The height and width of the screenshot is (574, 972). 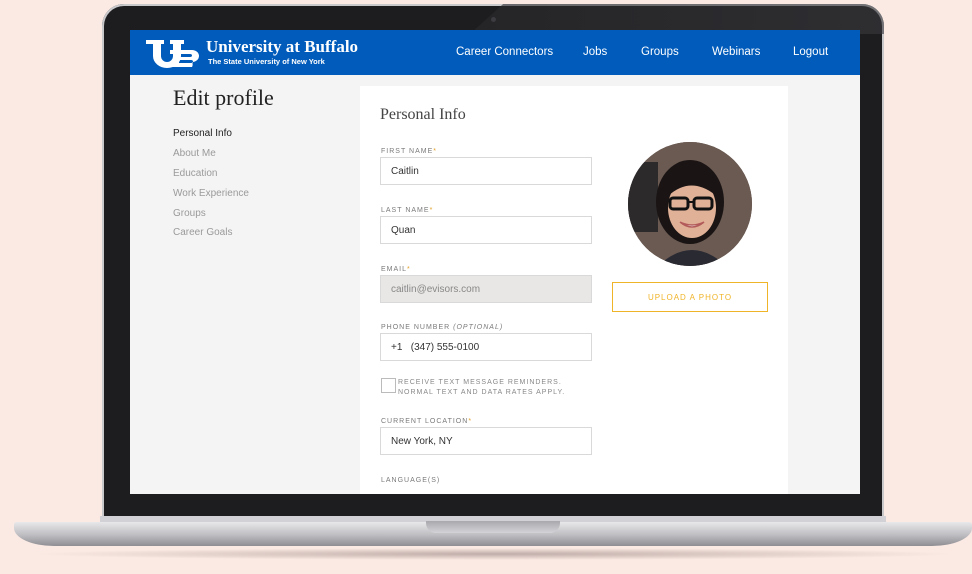 I want to click on university-subtitle: The State University of New York, so click(x=266, y=61).